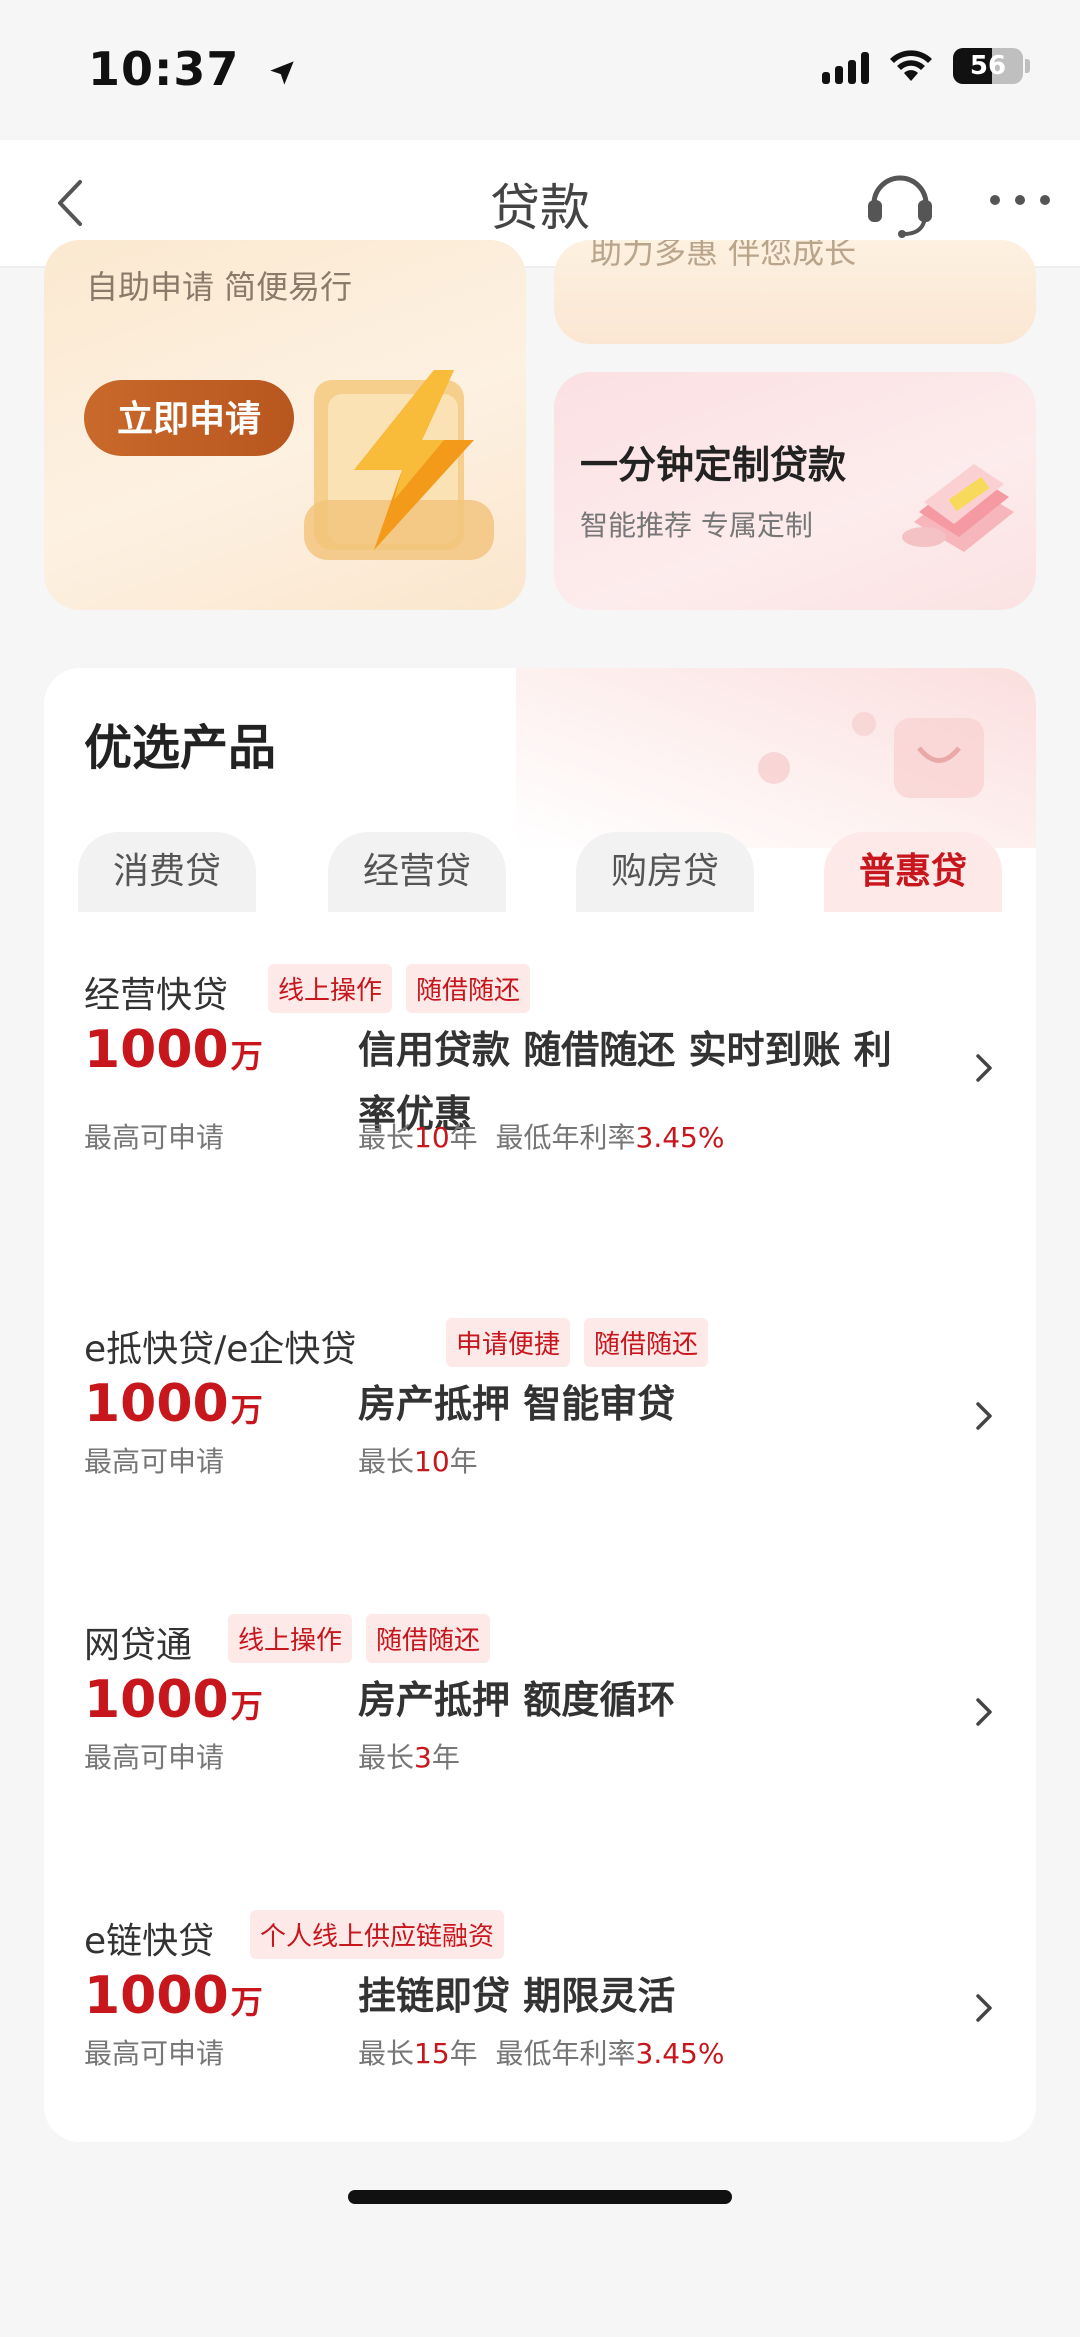  Describe the element at coordinates (167, 872) in the screenshot. I see `tab-consumer-loan: 消费贷` at that location.